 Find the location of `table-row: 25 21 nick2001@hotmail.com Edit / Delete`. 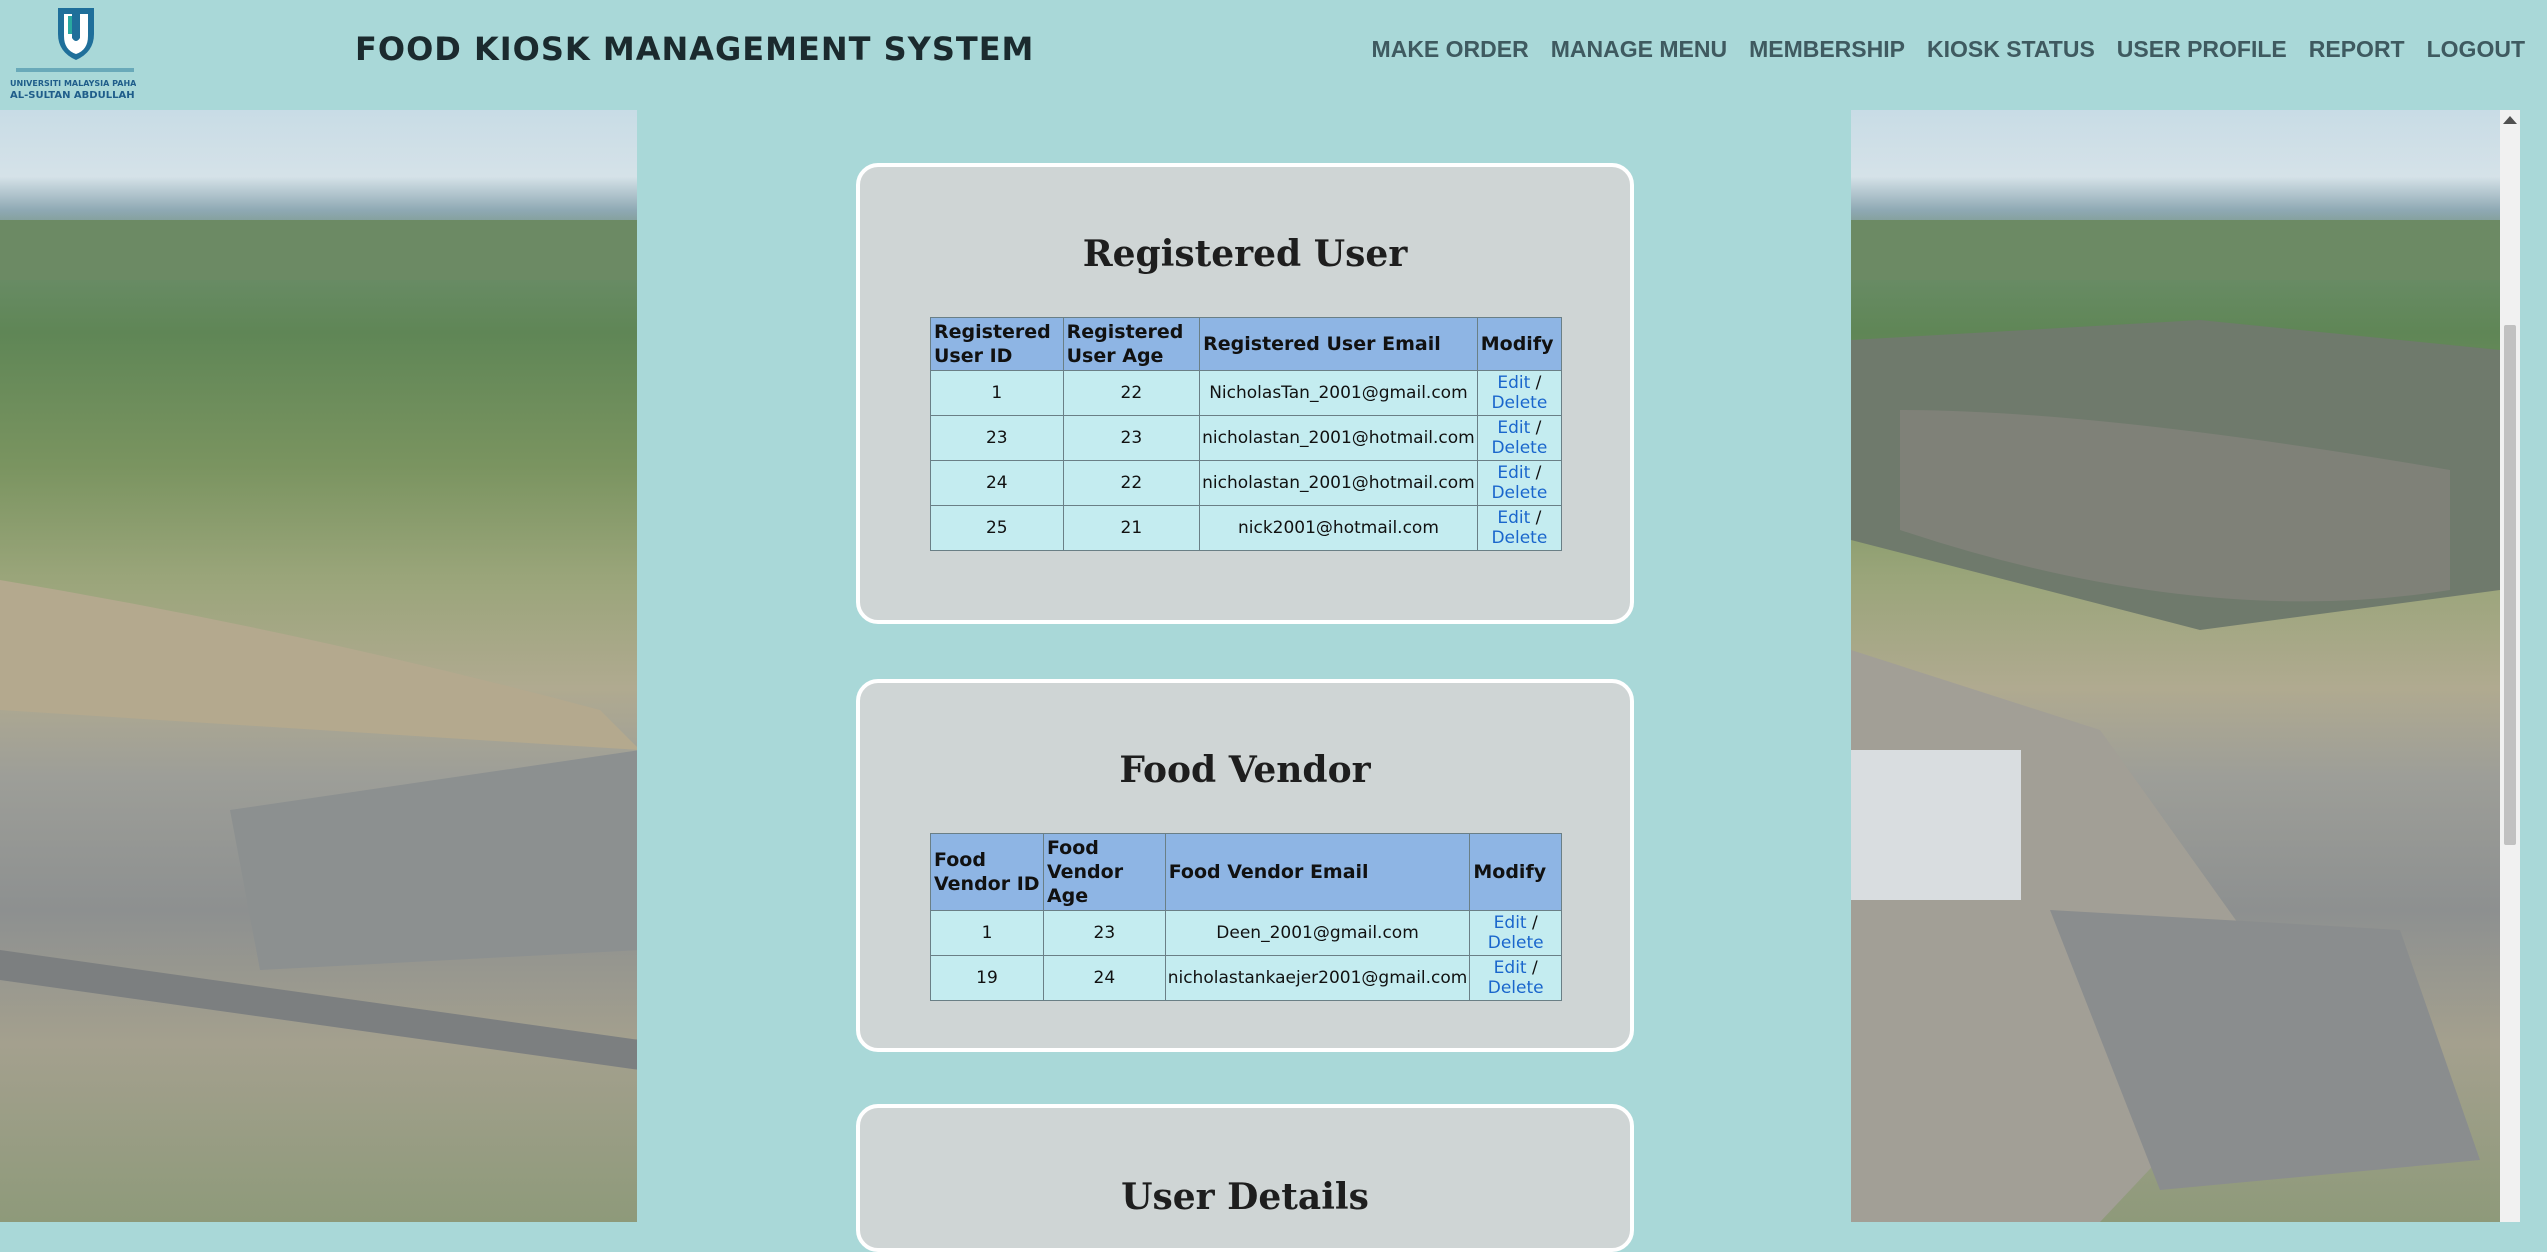

table-row: 25 21 nick2001@hotmail.com Edit / Delete is located at coordinates (1246, 528).